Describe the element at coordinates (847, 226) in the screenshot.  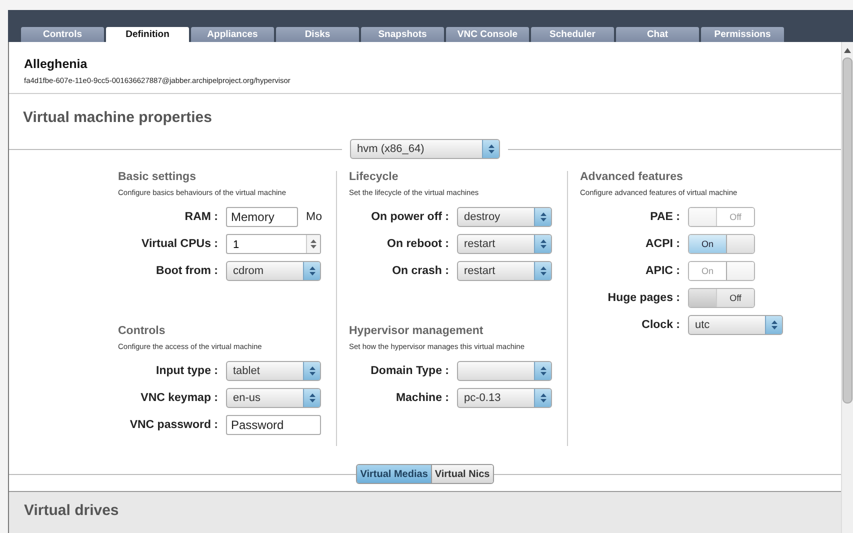
I see `scrollbar-drawing` at that location.